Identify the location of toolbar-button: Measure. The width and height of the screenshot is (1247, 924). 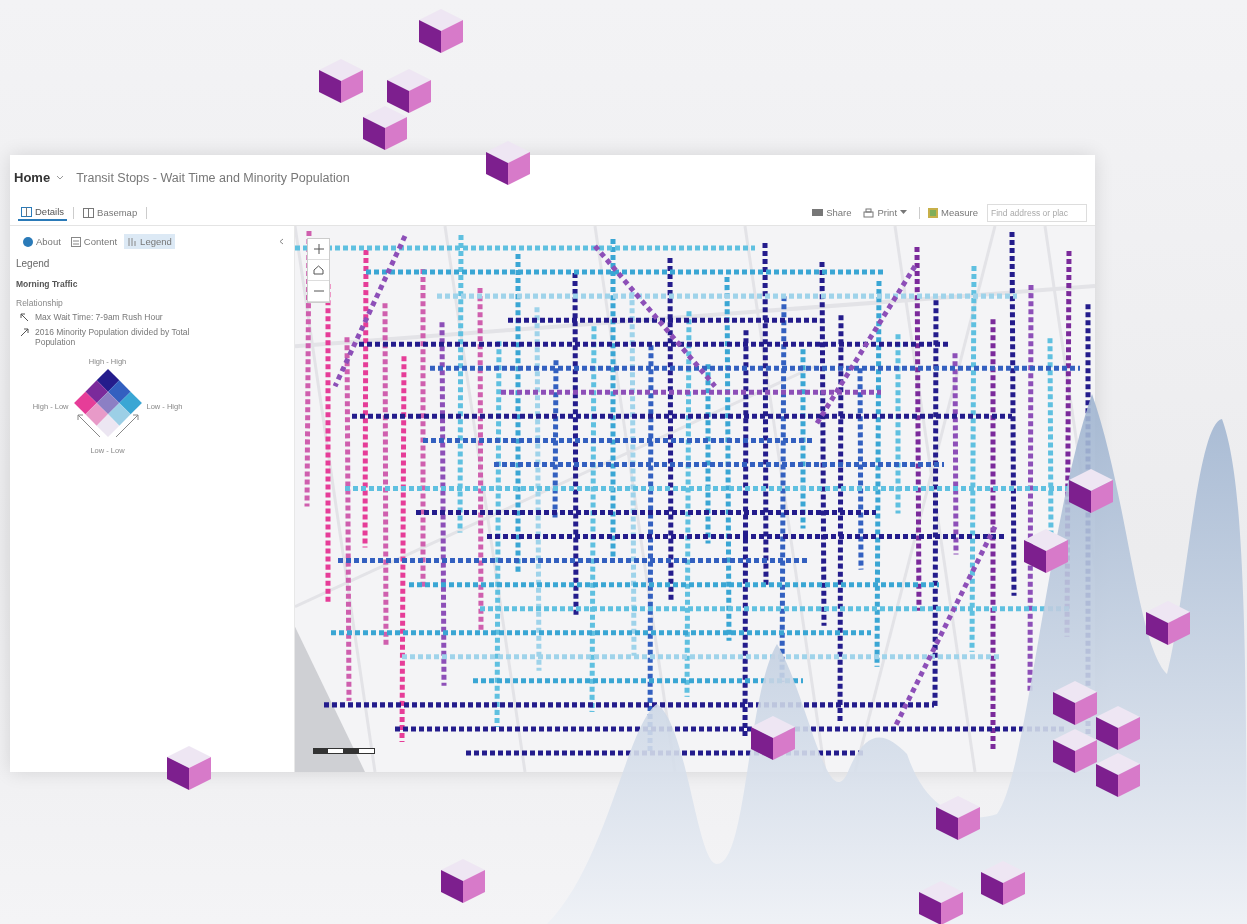
(948, 212).